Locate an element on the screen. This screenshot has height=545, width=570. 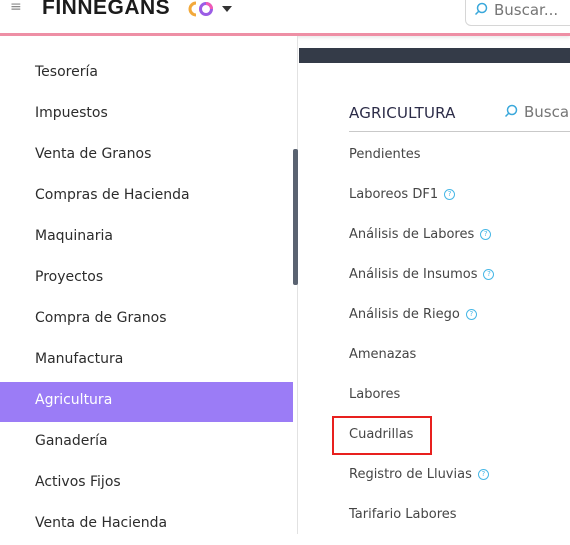
panel-header-bar is located at coordinates (434, 55).